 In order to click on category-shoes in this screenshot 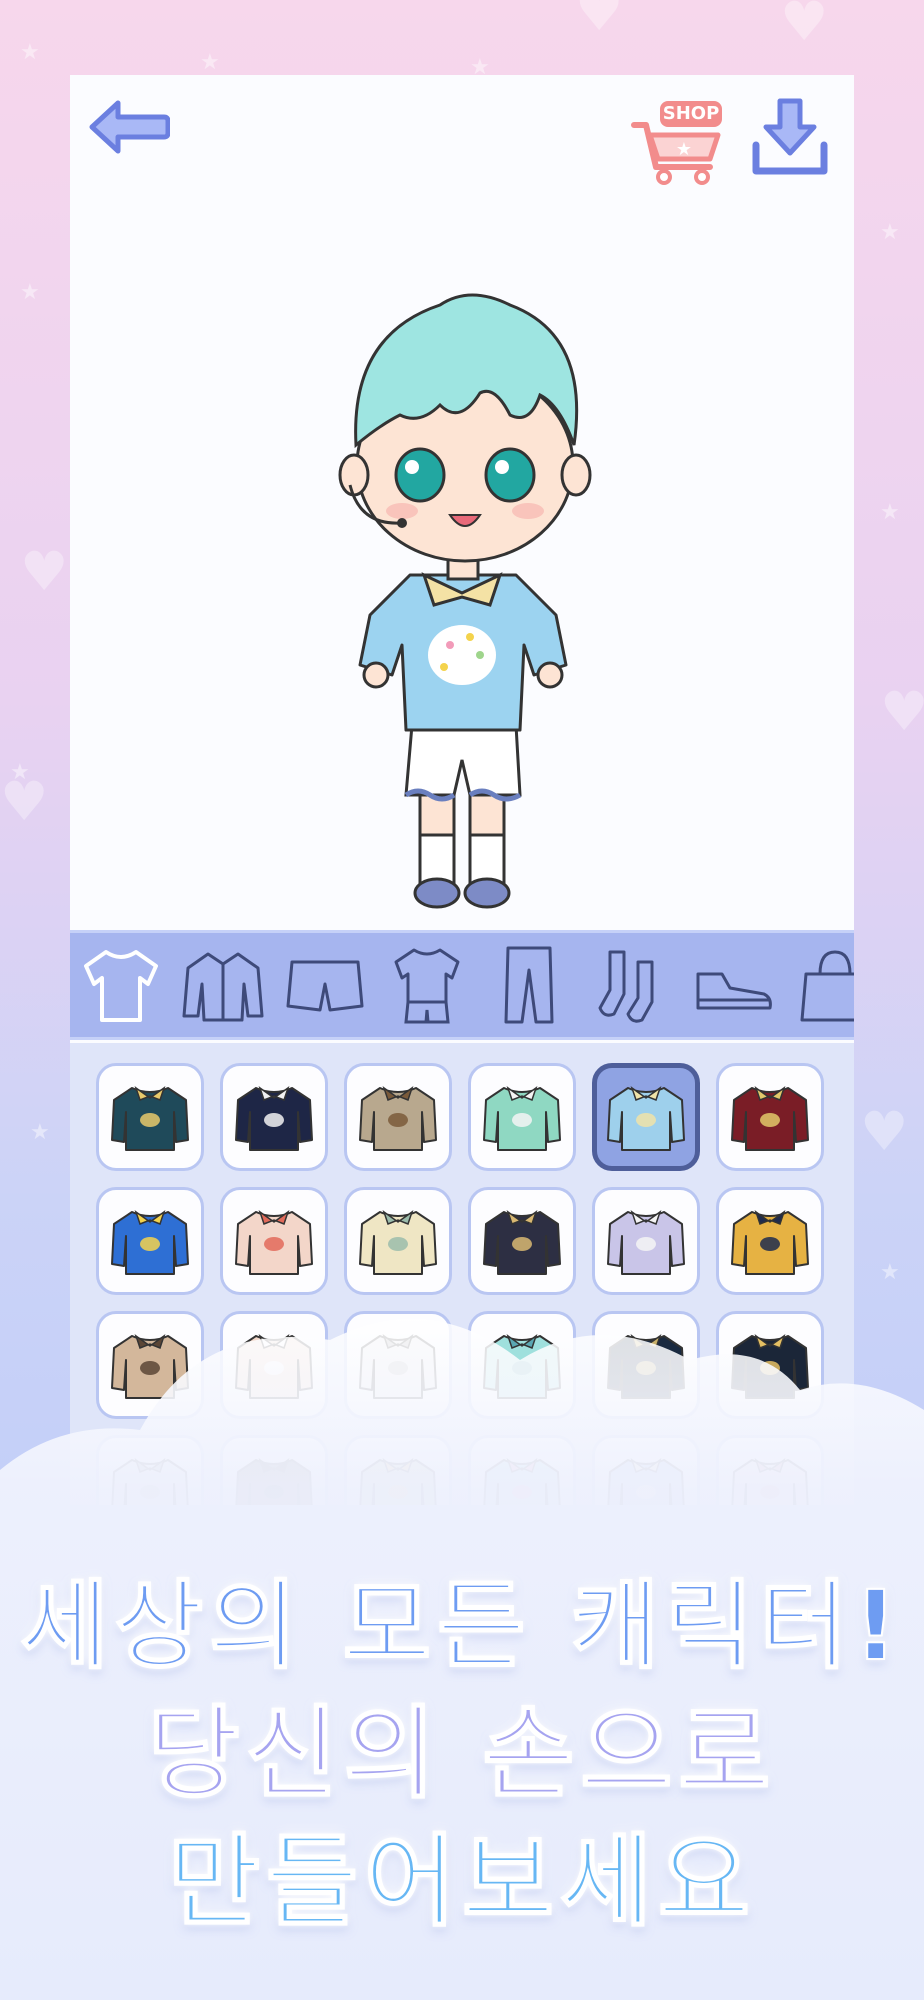, I will do `click(733, 985)`.